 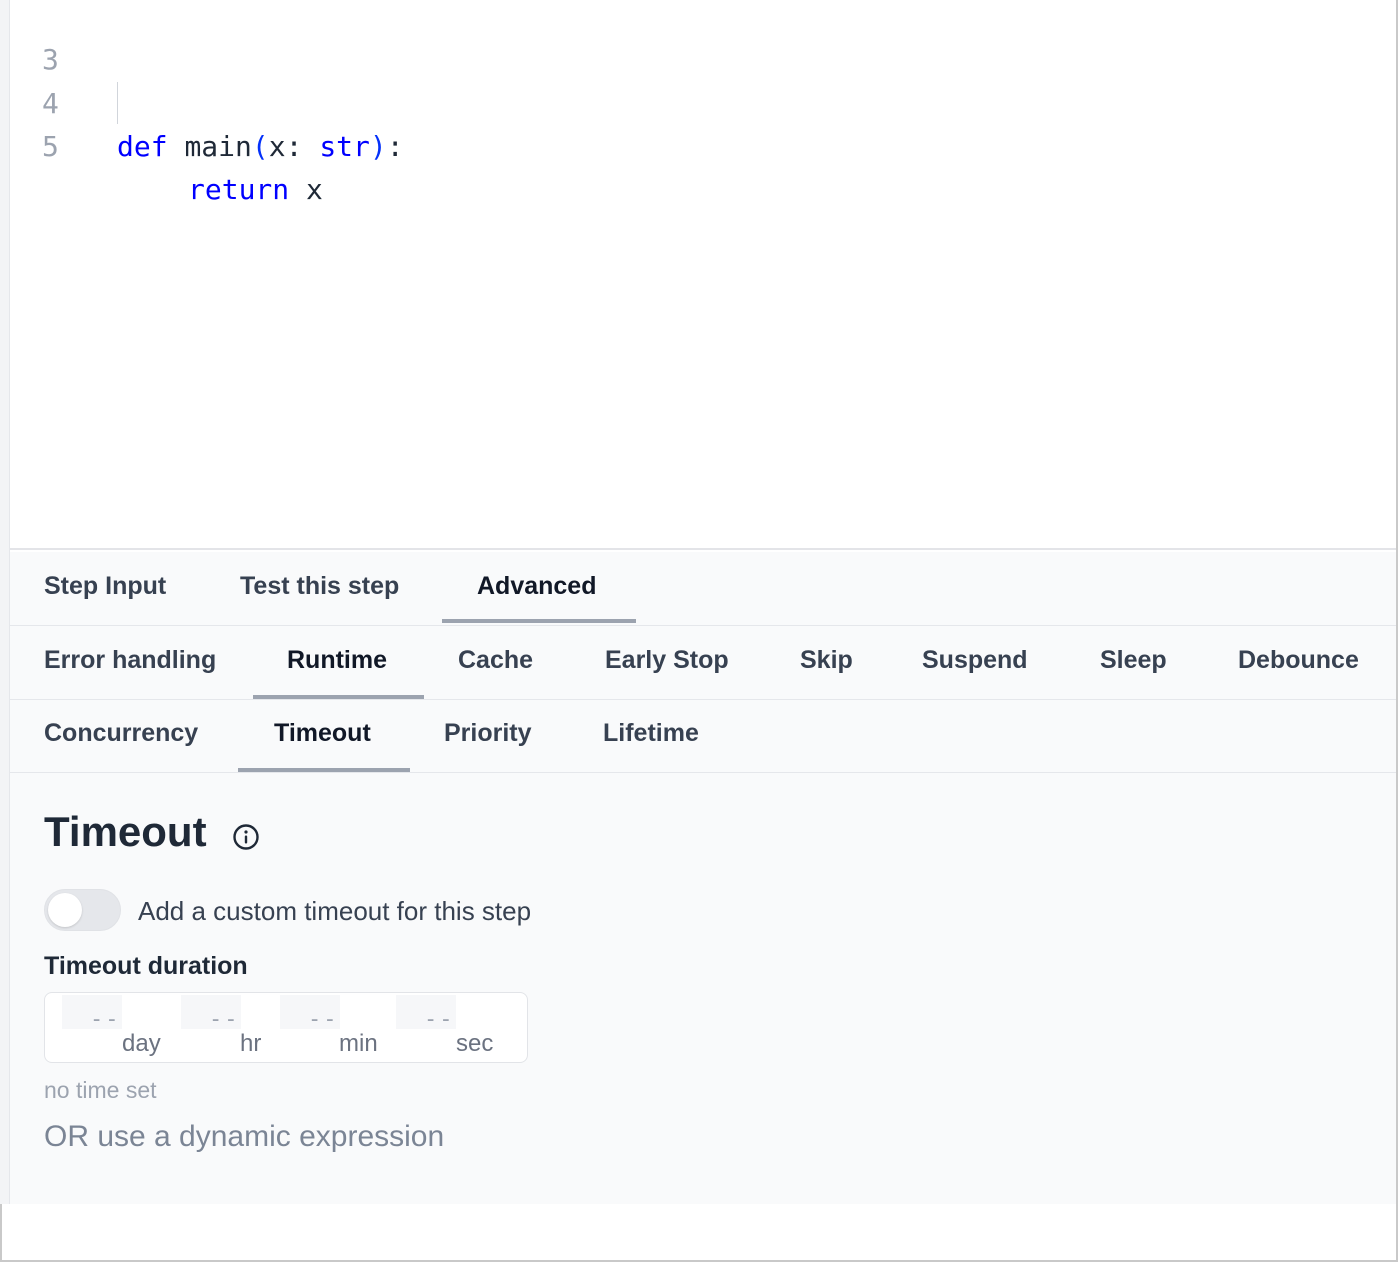 What do you see at coordinates (100, 1090) in the screenshot?
I see `duration-status: no time set` at bounding box center [100, 1090].